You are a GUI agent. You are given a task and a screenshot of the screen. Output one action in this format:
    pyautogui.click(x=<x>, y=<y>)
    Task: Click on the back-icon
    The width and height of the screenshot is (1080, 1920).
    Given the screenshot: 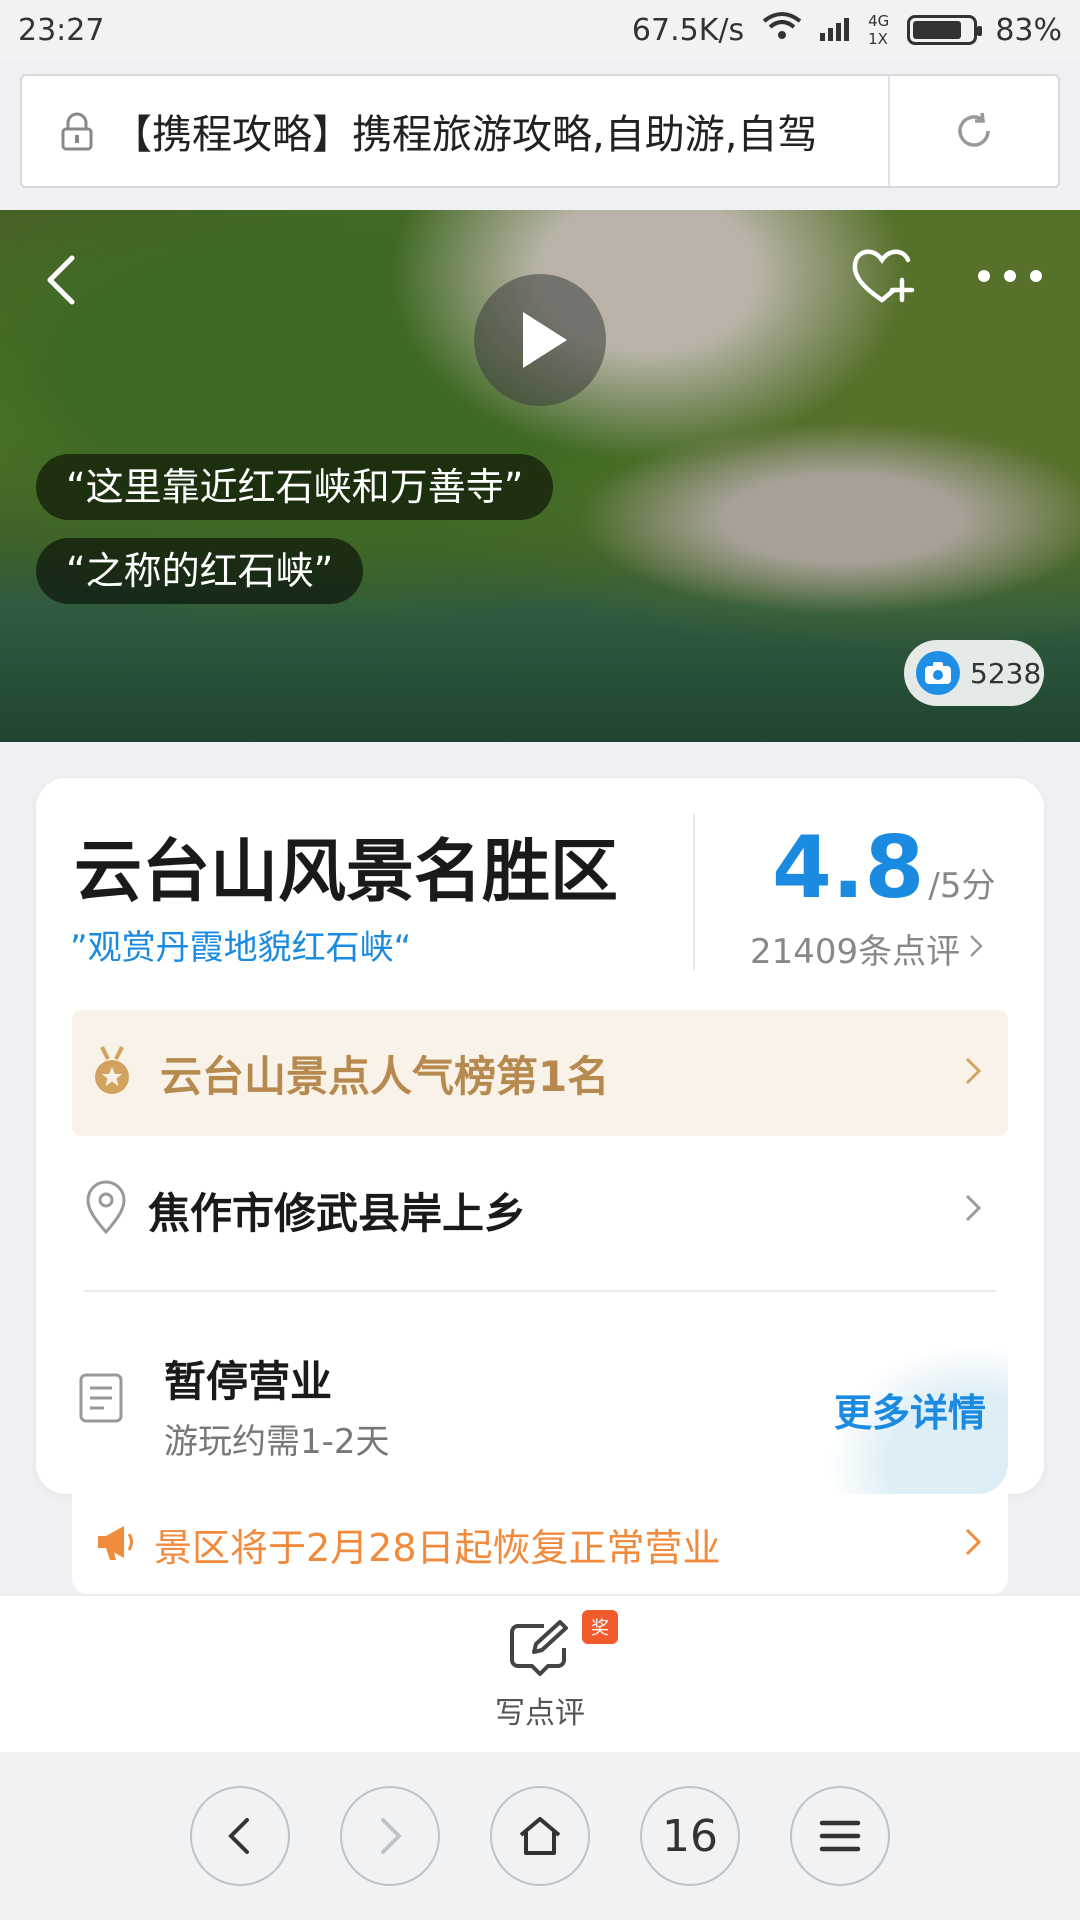 What is the action you would take?
    pyautogui.click(x=63, y=282)
    